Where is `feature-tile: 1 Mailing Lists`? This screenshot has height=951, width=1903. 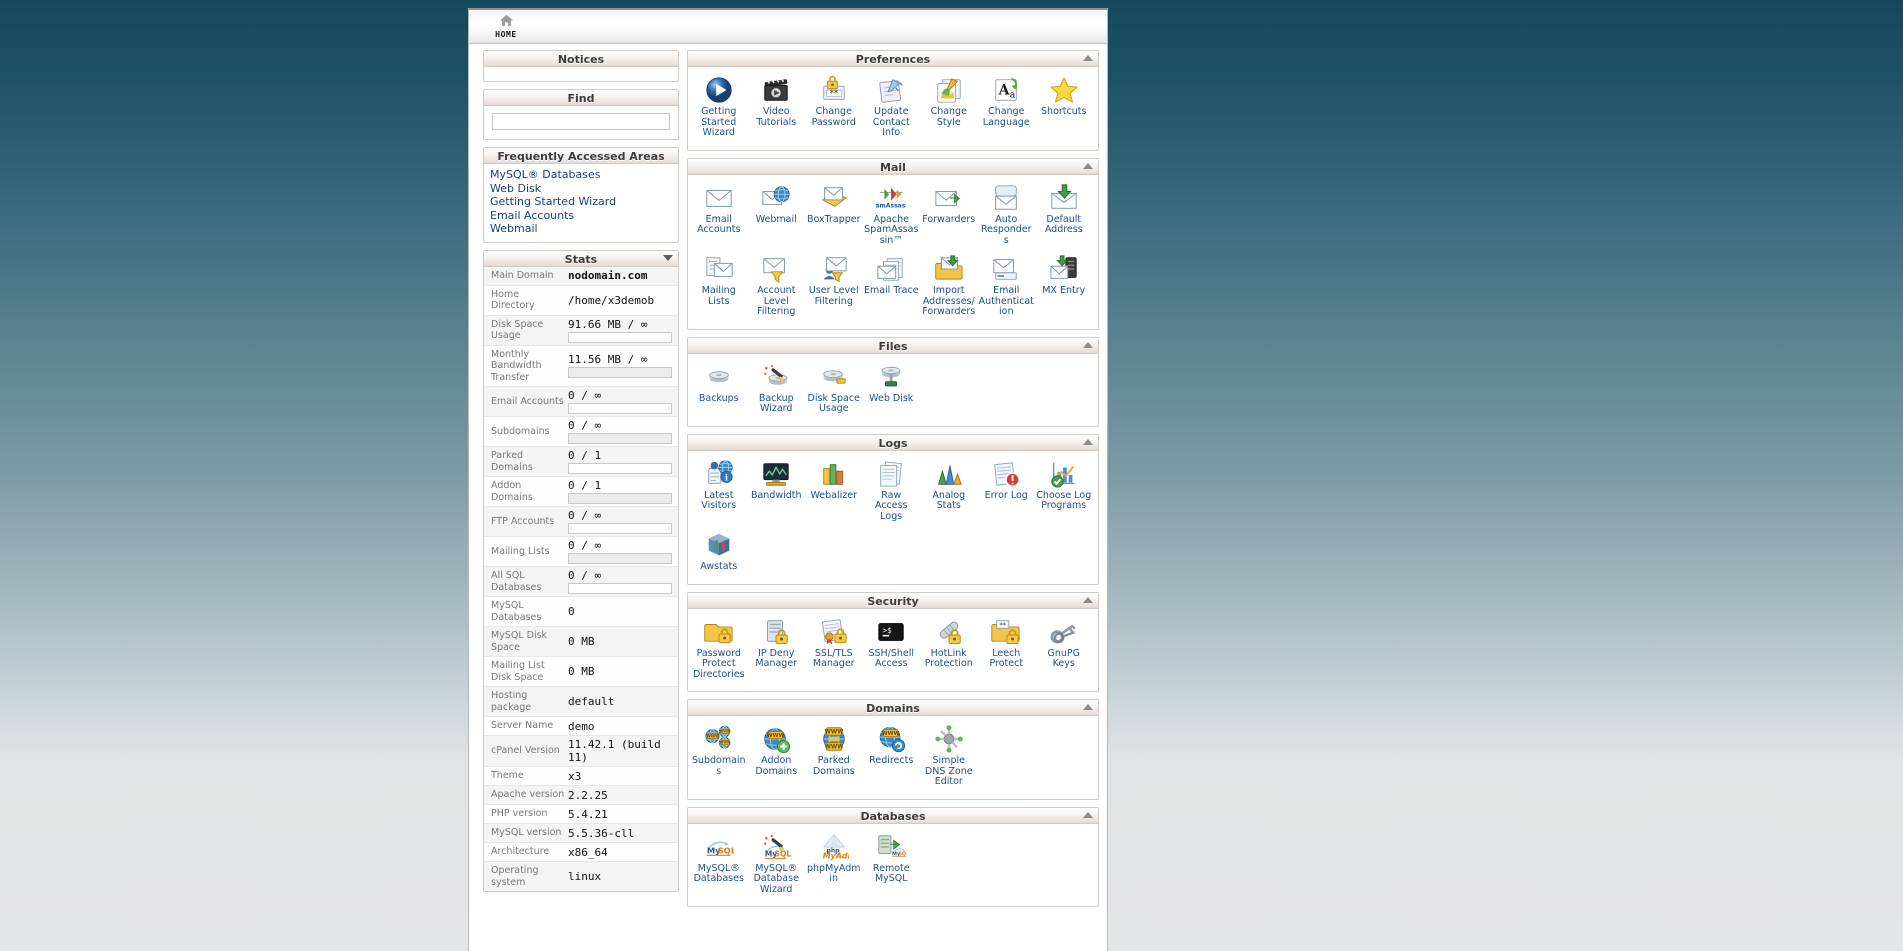
feature-tile: 1 Mailing Lists is located at coordinates (719, 287).